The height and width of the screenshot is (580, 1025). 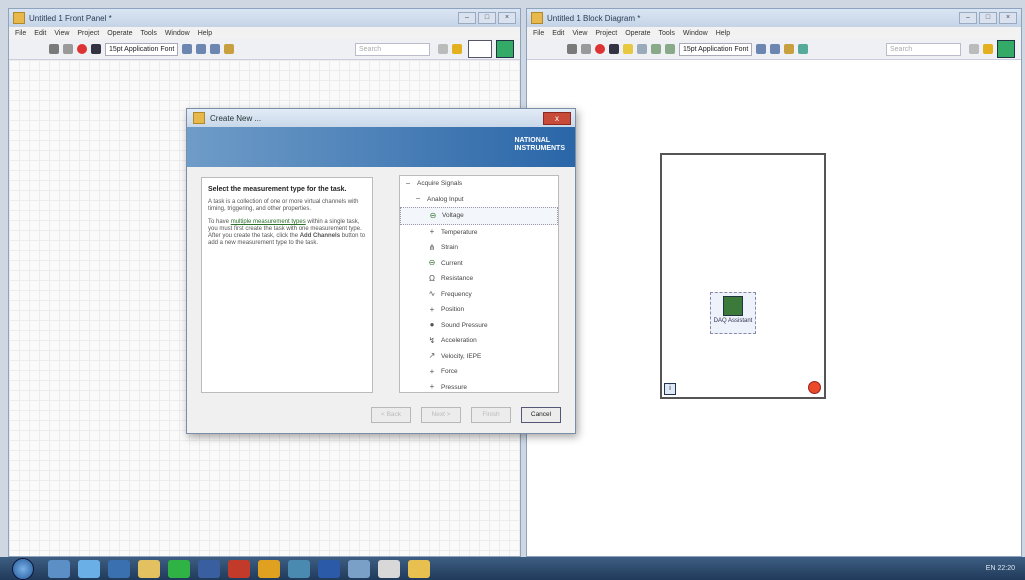 I want to click on resize-icon, so click(x=215, y=49).